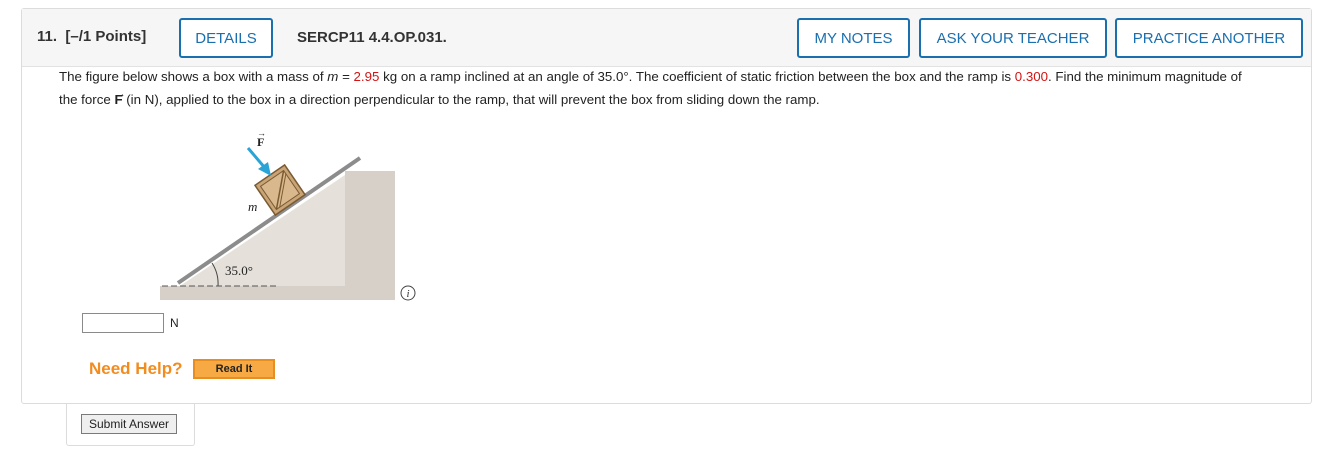  What do you see at coordinates (92, 36) in the screenshot?
I see `question-number: 11. [–/1 Points]` at bounding box center [92, 36].